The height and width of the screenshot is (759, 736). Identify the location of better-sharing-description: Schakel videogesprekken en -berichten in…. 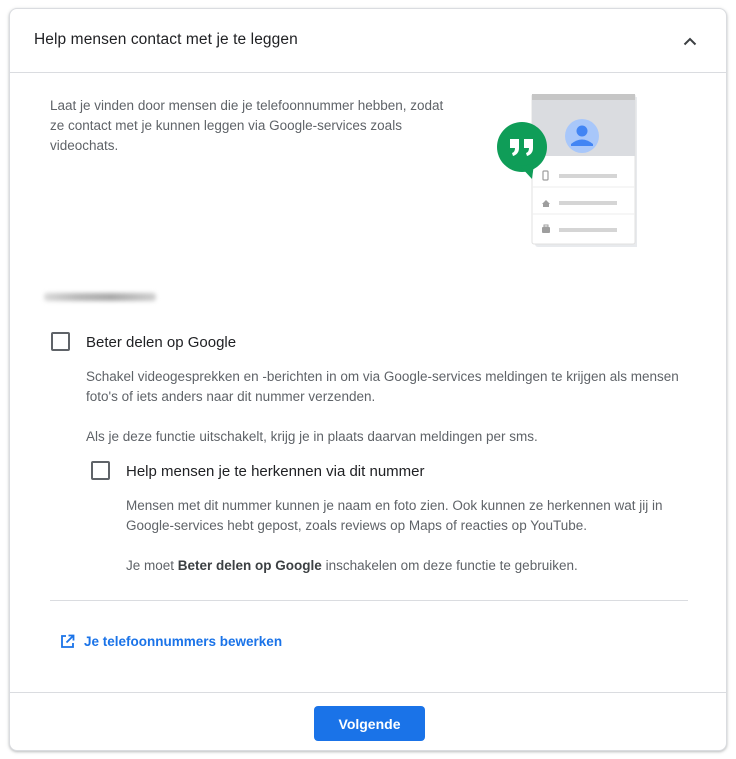
(382, 386).